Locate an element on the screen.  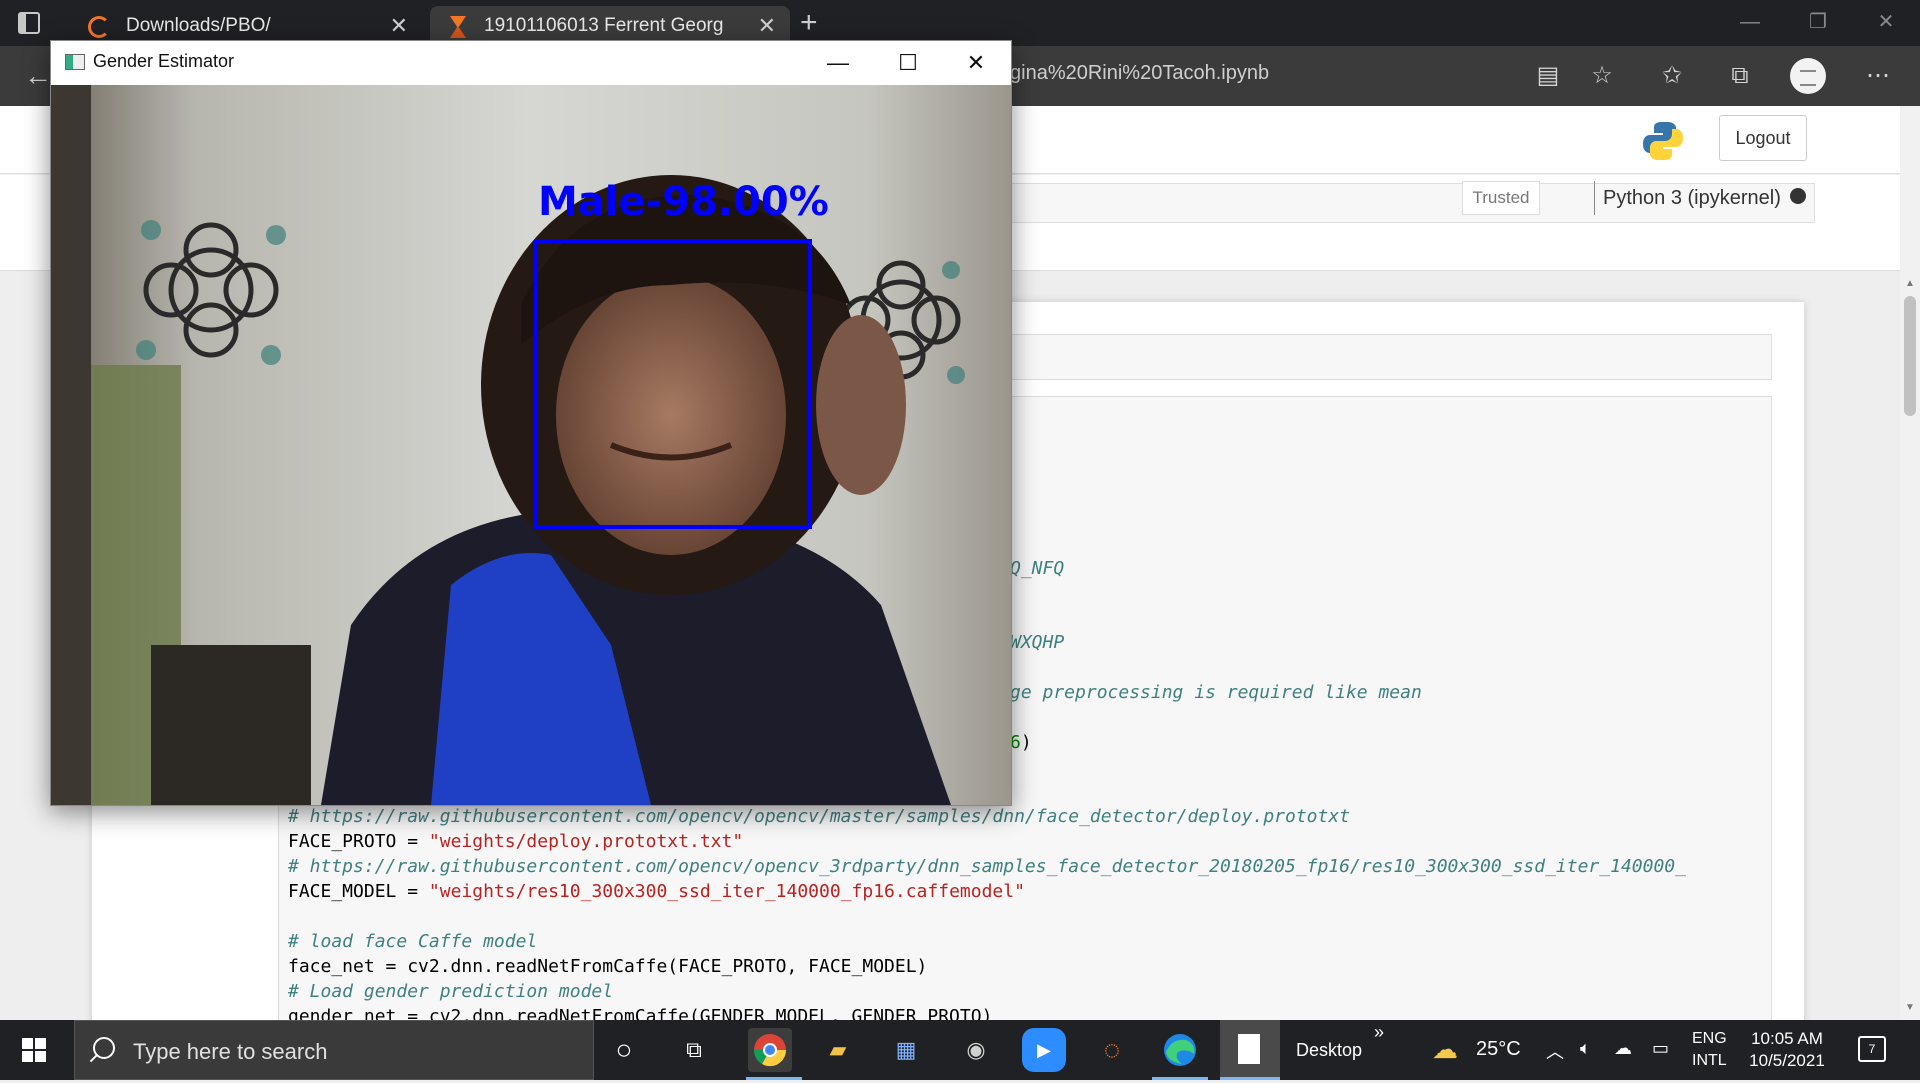
search-icon is located at coordinates (104, 1048).